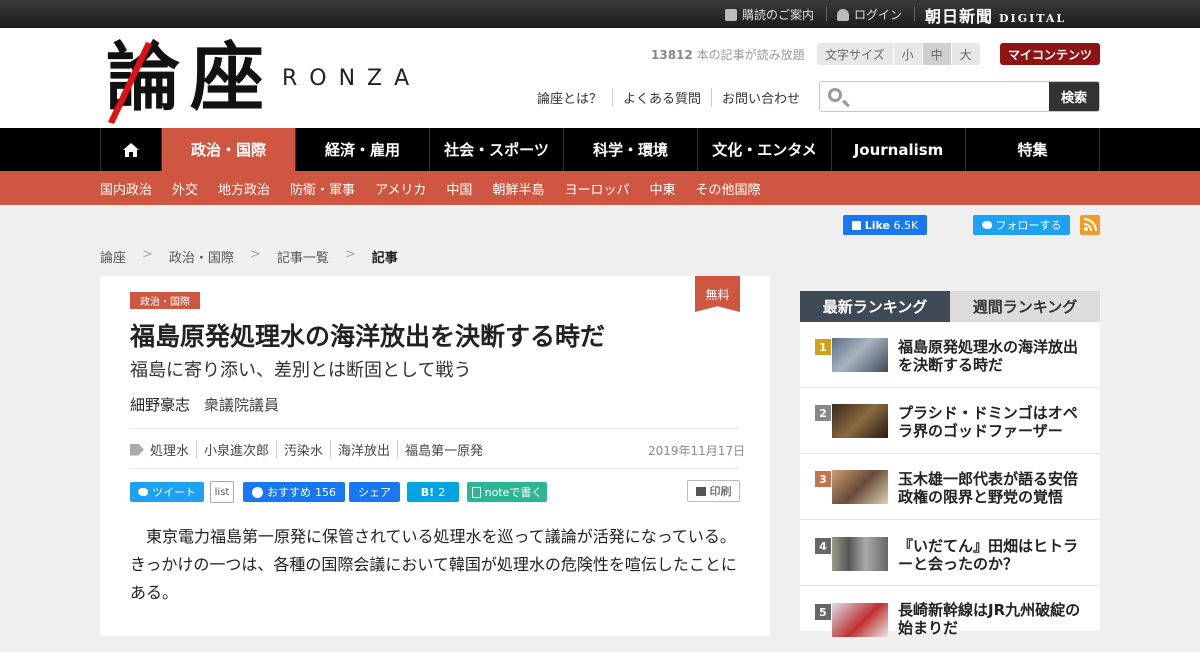  I want to click on subnav-item: ヨーロッパ, so click(596, 188).